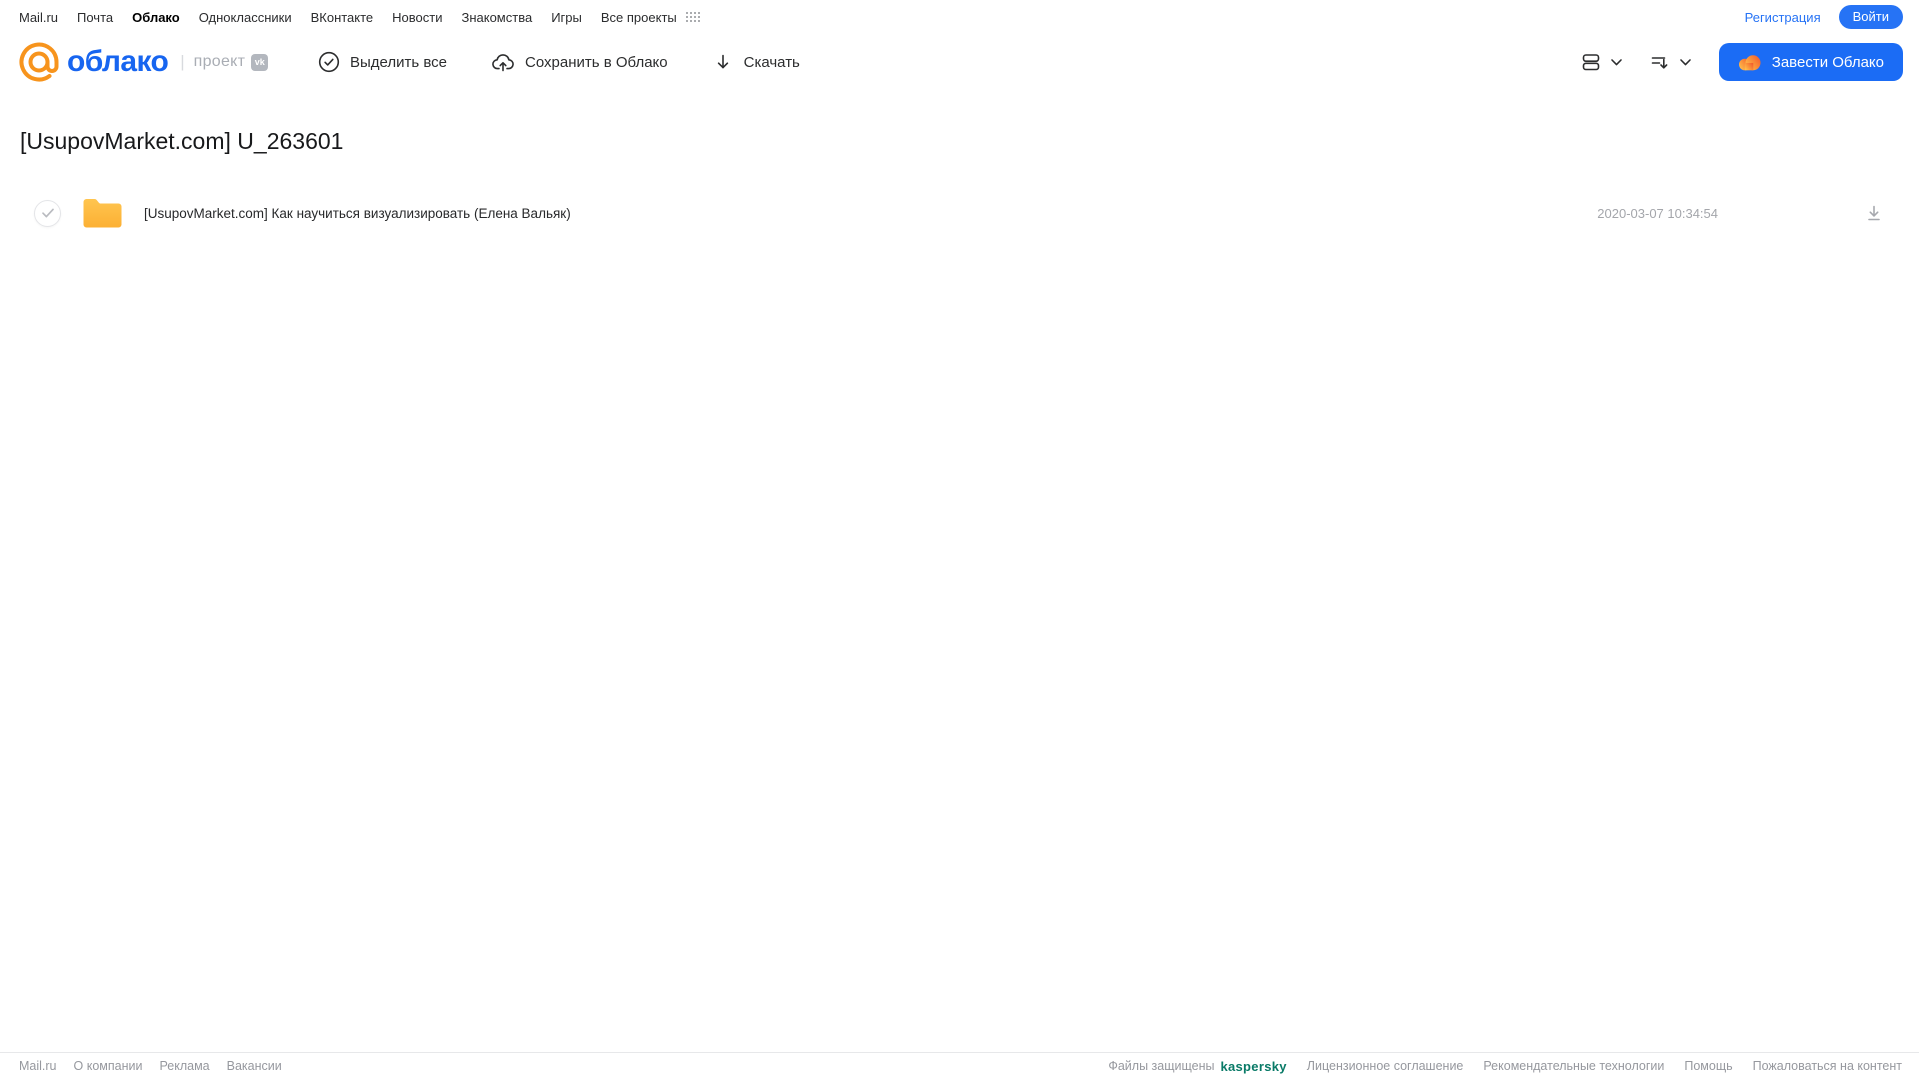  What do you see at coordinates (342, 17) in the screenshot?
I see `portal-nav-link: ВКонтакте` at bounding box center [342, 17].